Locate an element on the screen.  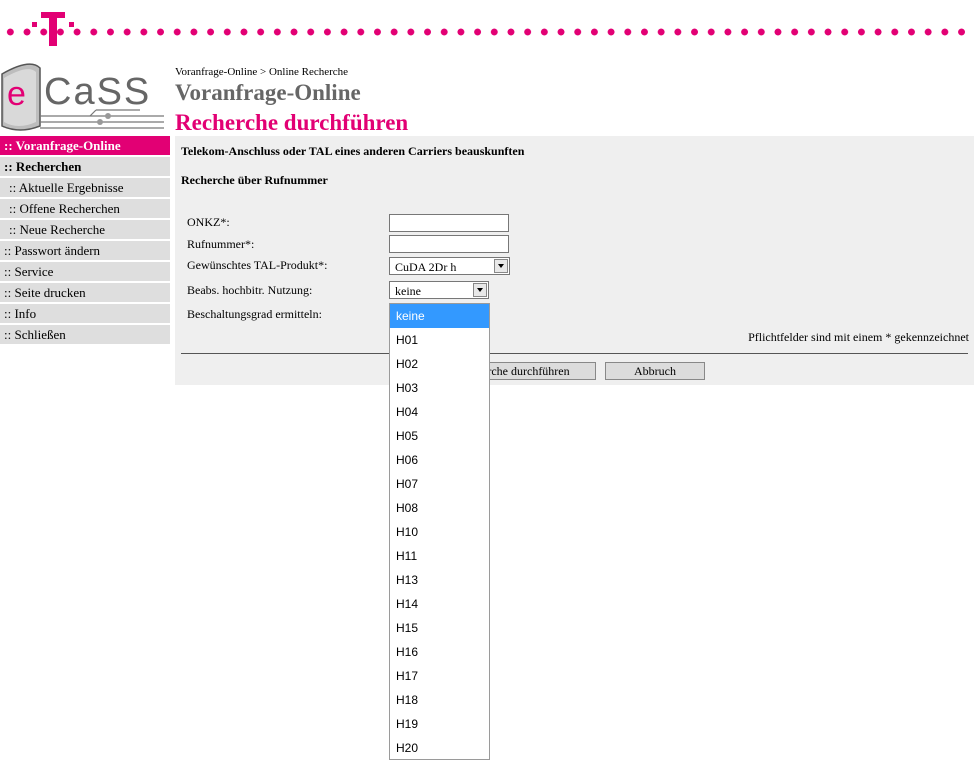
dropdown-option: H10 is located at coordinates (439, 532).